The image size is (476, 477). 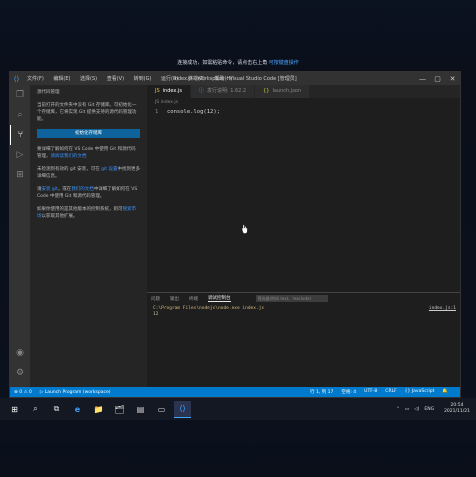 I want to click on extensions-icon: ⊞, so click(x=20, y=175).